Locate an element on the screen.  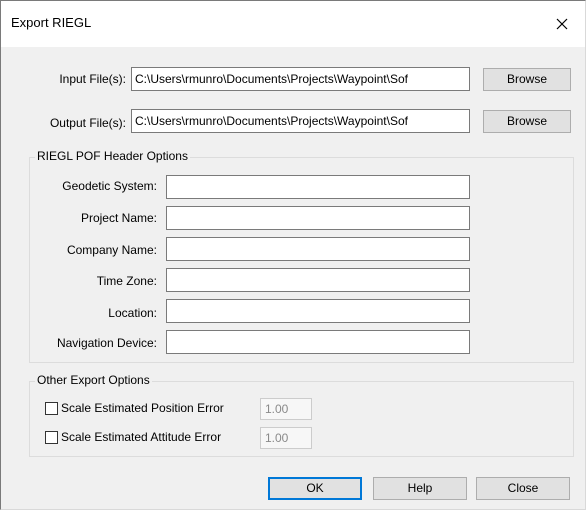
close-button: Close is located at coordinates (523, 488).